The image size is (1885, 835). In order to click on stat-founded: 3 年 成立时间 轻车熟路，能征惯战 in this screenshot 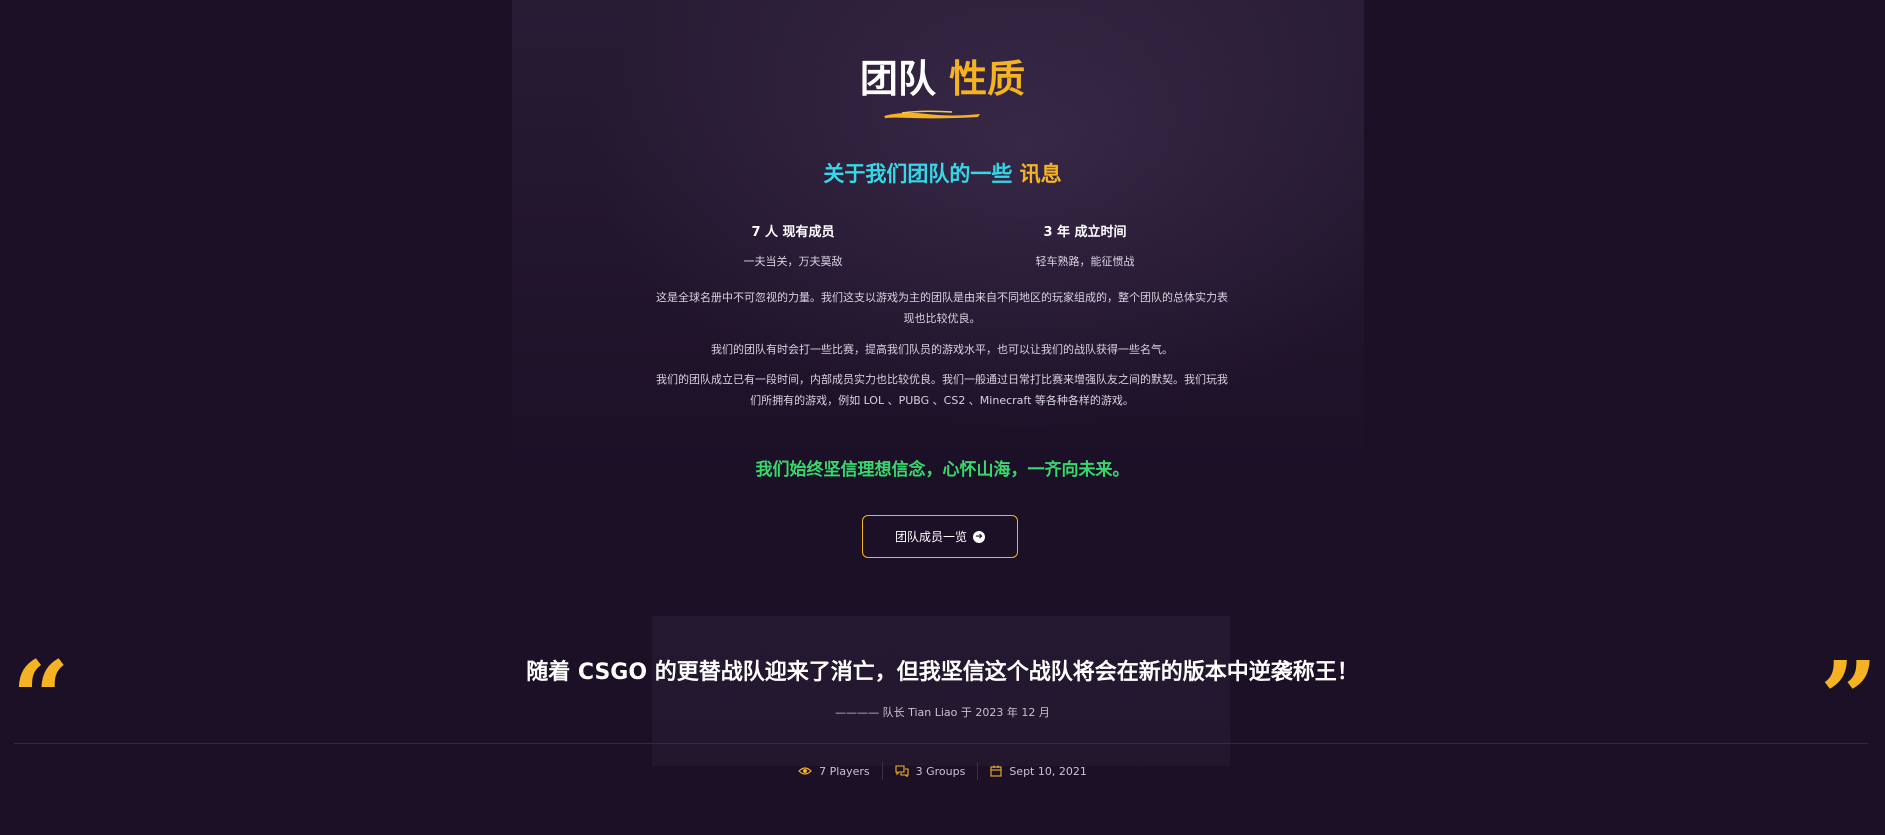, I will do `click(1085, 245)`.